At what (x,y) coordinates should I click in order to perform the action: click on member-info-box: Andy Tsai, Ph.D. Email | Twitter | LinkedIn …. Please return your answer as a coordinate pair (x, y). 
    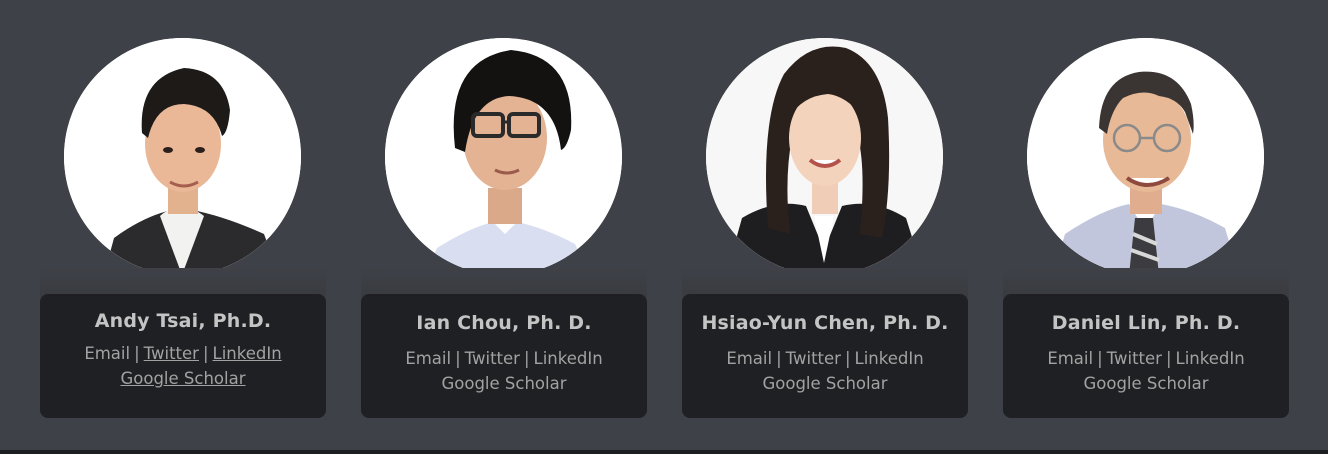
    Looking at the image, I should click on (183, 356).